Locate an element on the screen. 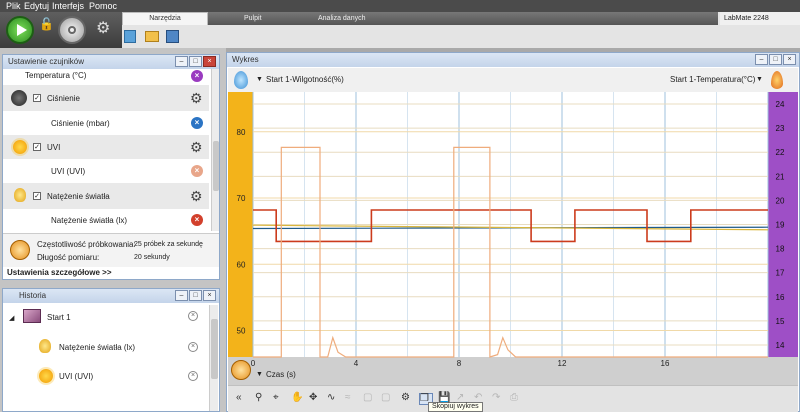 Image resolution: width=800 pixels, height=412 pixels. y-left-tick-label: 70 is located at coordinates (241, 198).